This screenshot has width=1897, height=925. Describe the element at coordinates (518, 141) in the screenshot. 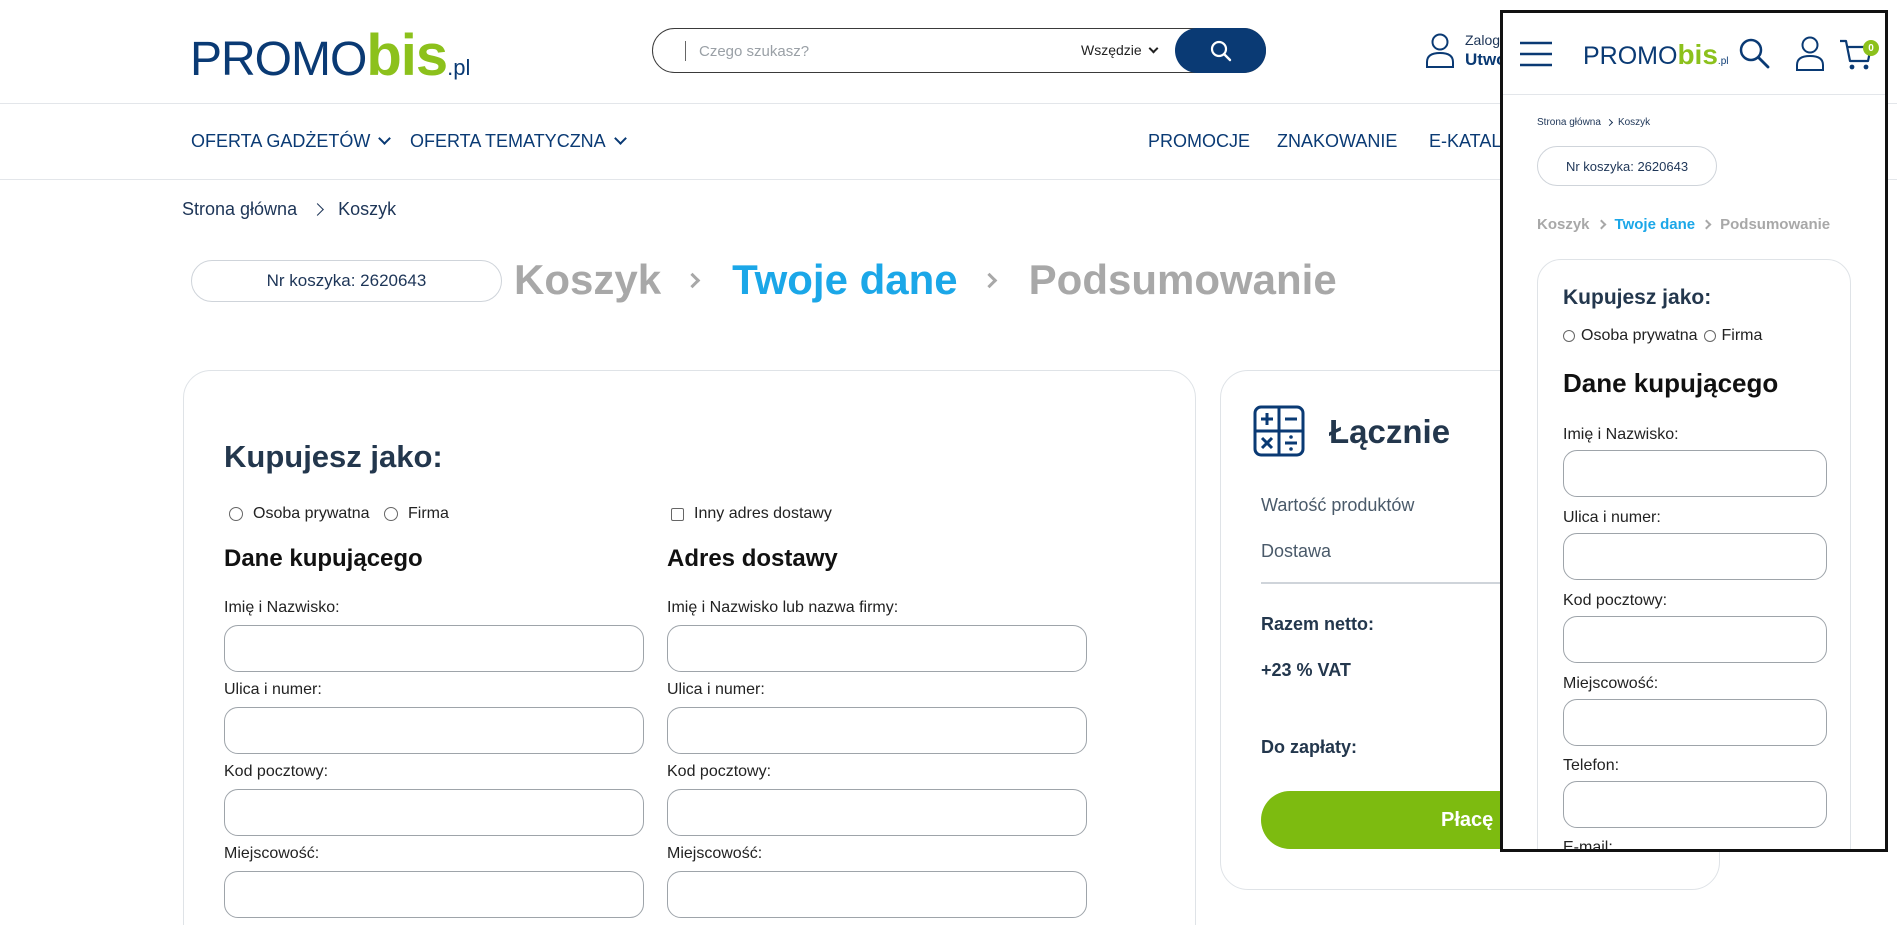

I see `nav-item-thematic-offer: OFERTA TEMATYCZNA` at that location.